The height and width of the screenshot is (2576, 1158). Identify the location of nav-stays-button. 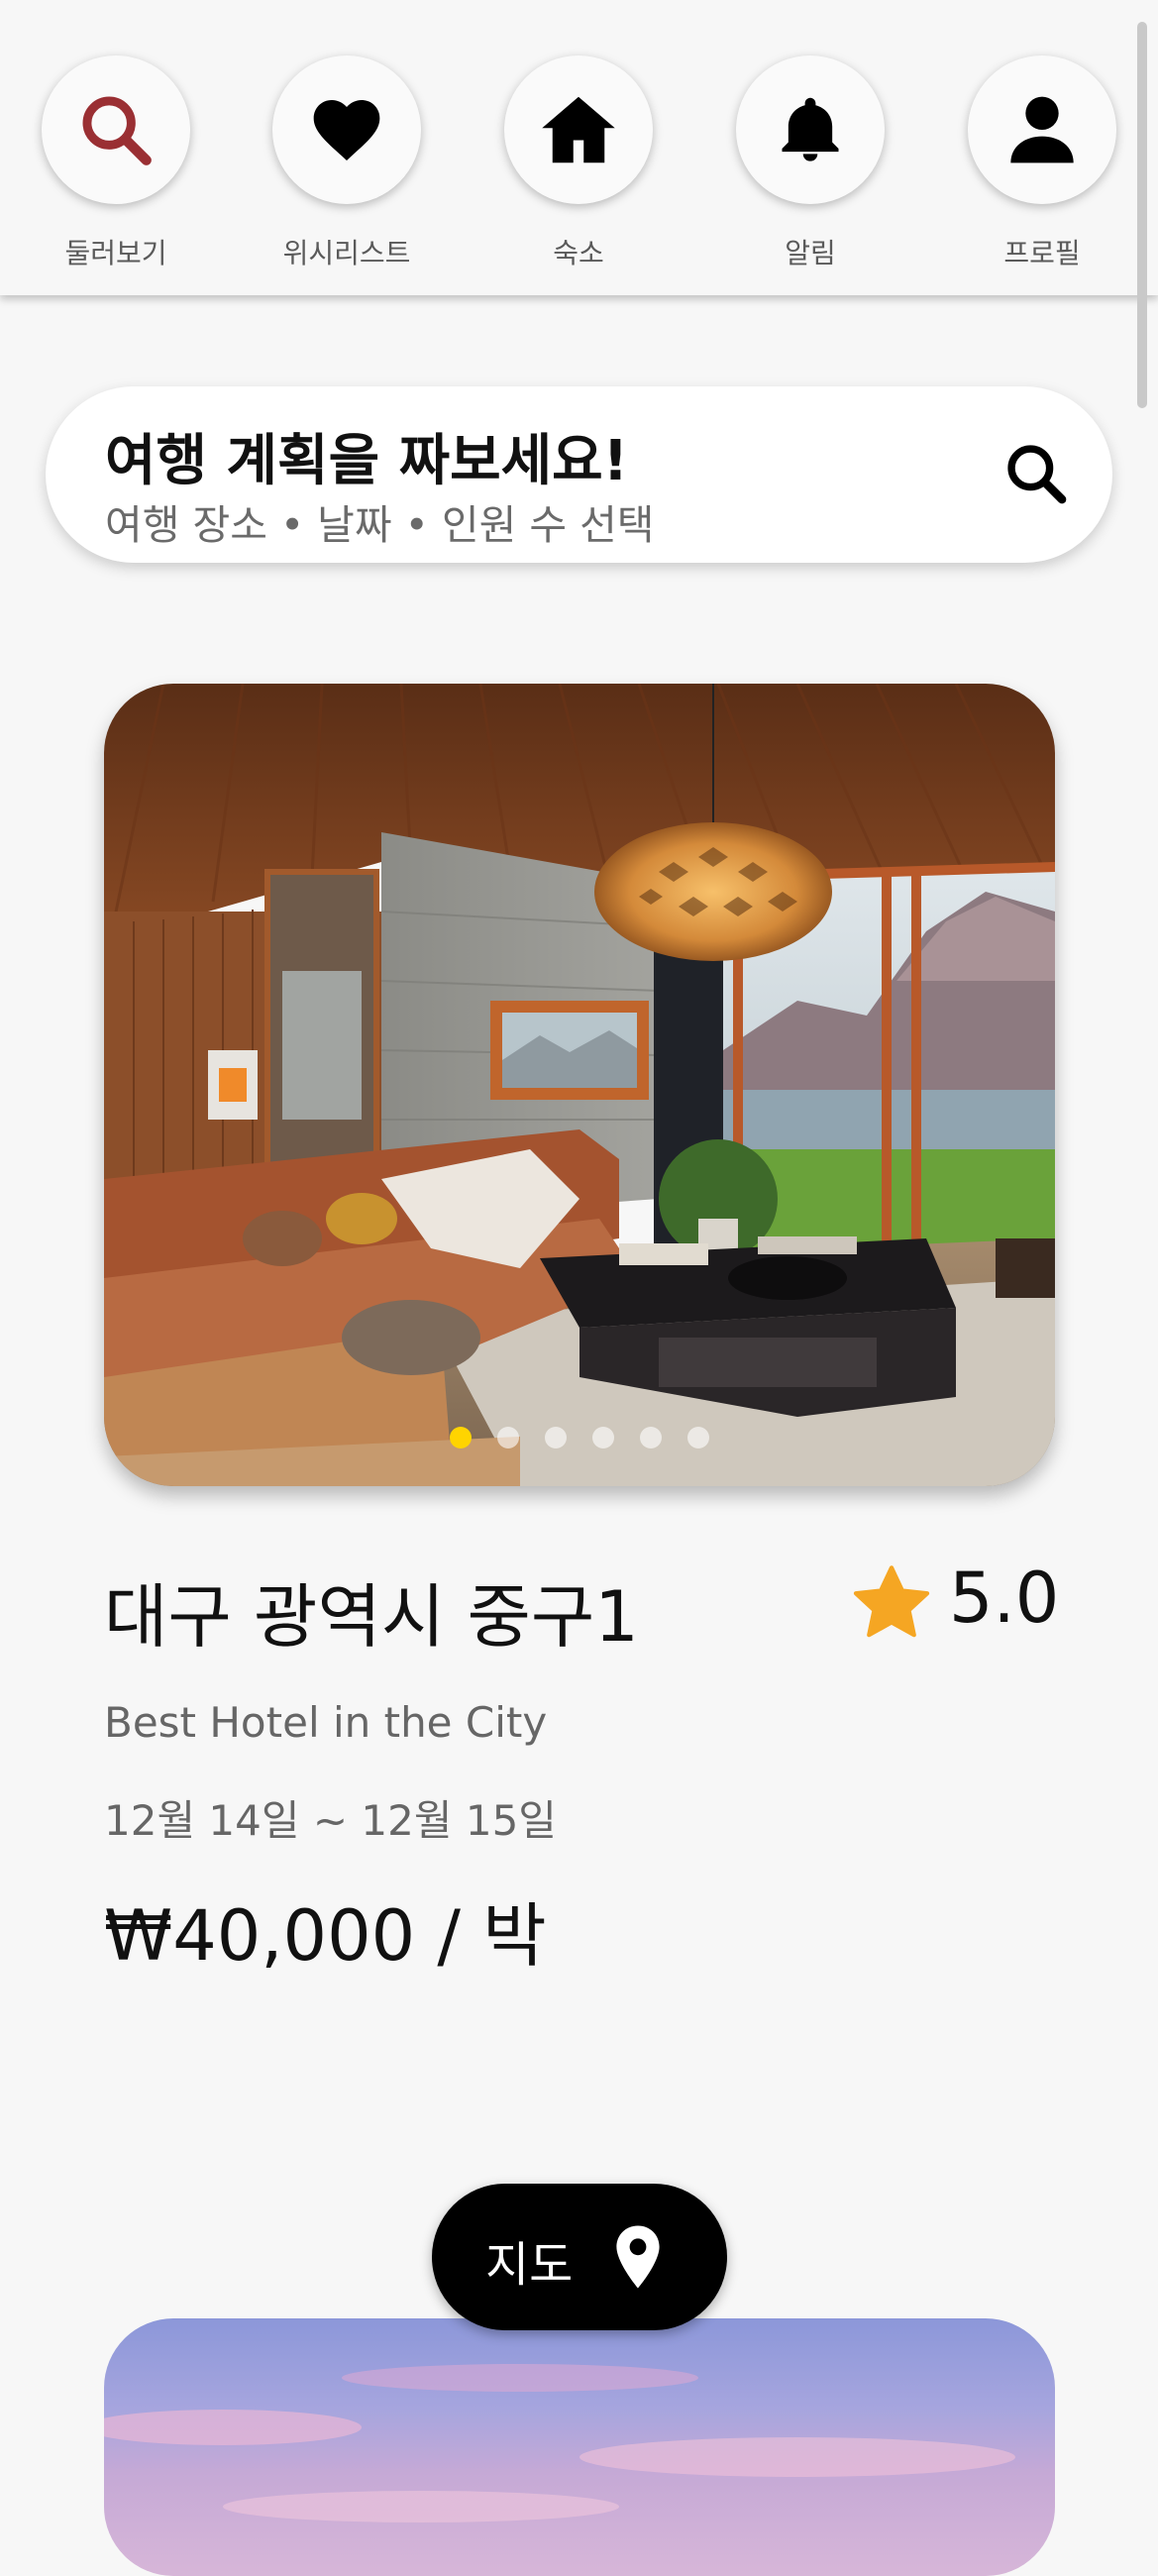
(579, 129).